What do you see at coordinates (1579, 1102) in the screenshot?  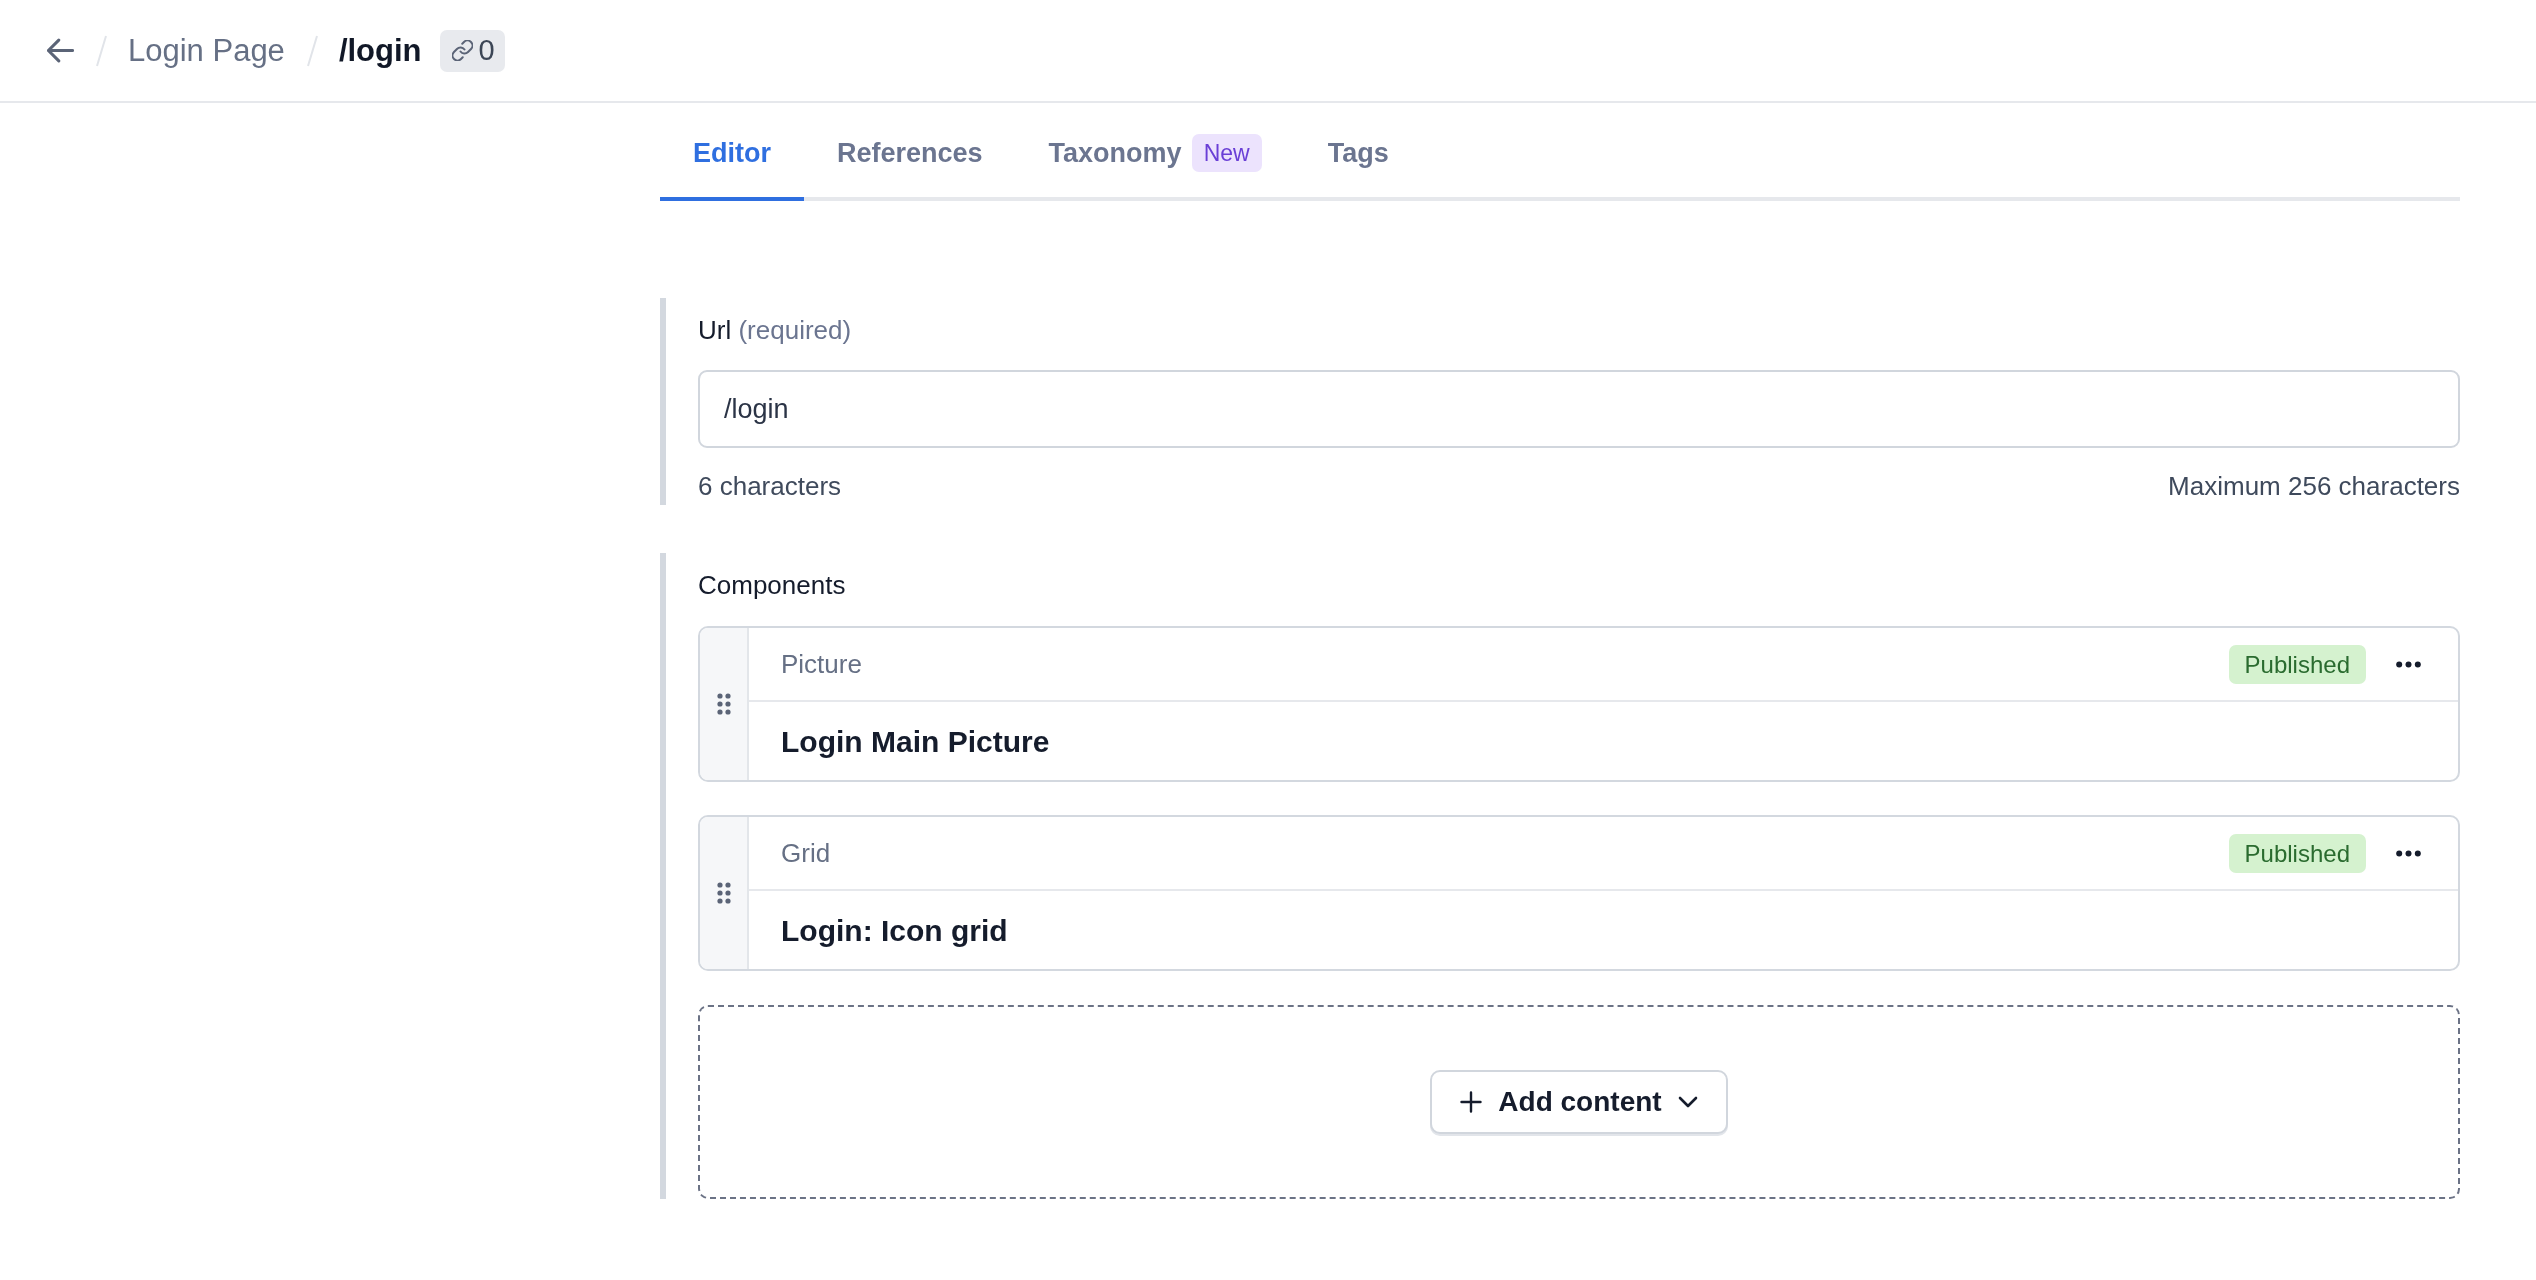 I see `add-content-button: Add content` at bounding box center [1579, 1102].